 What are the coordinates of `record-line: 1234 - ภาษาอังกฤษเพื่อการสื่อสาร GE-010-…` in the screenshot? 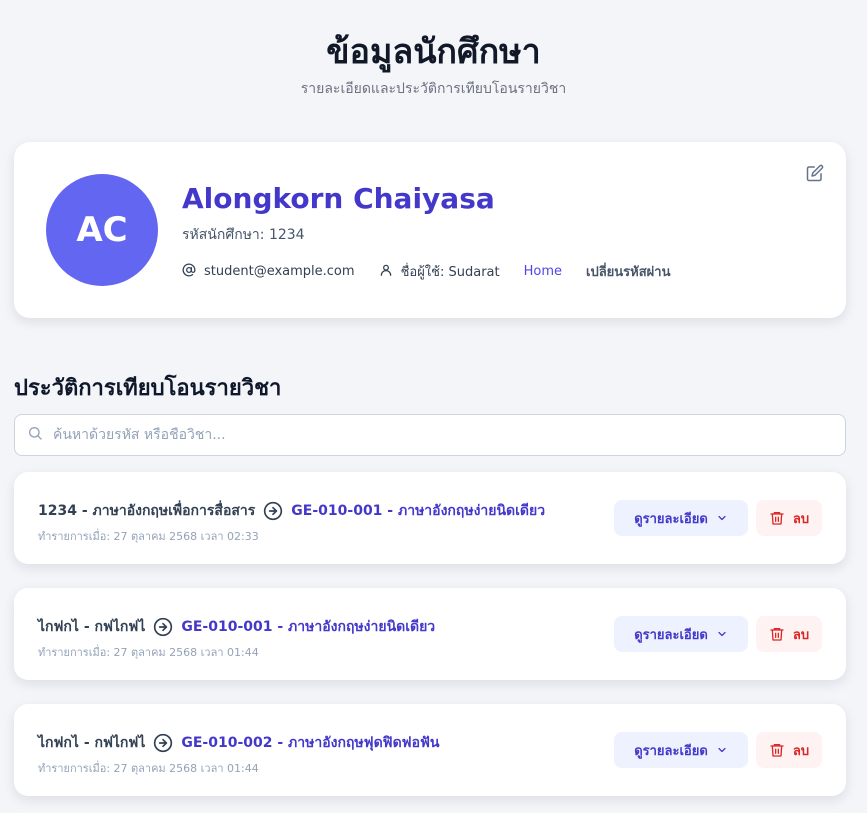 It's located at (291, 511).